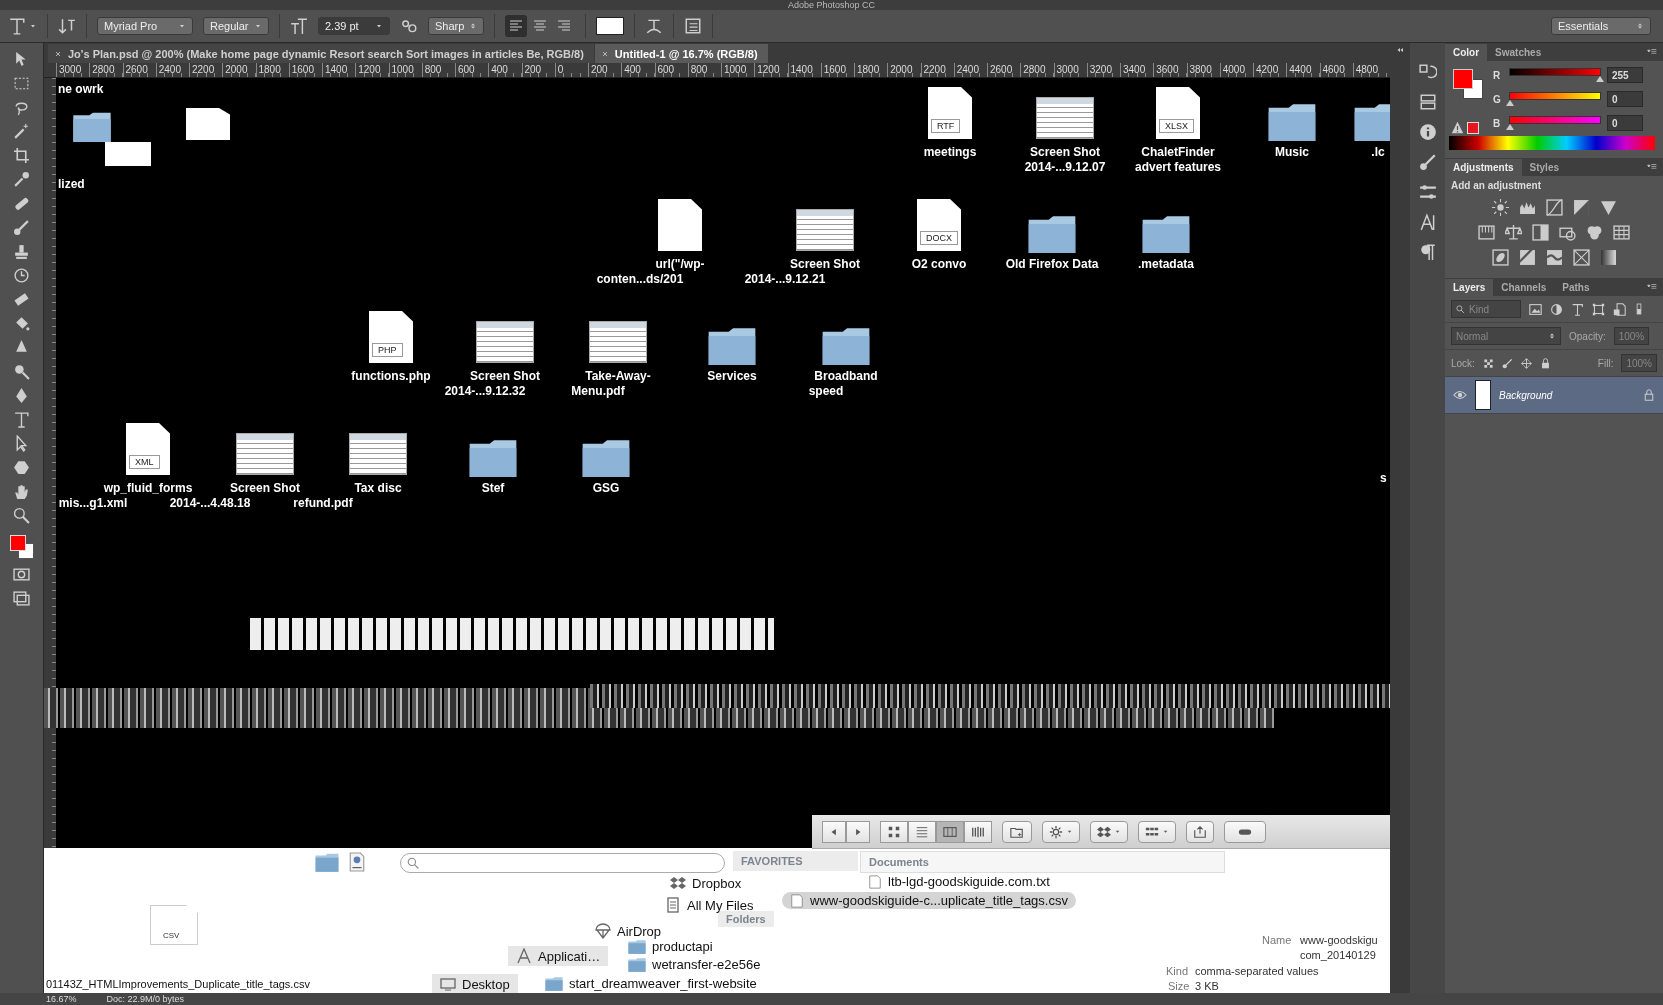 This screenshot has width=1663, height=1005. I want to click on file-label: refund.pdf, so click(323, 503).